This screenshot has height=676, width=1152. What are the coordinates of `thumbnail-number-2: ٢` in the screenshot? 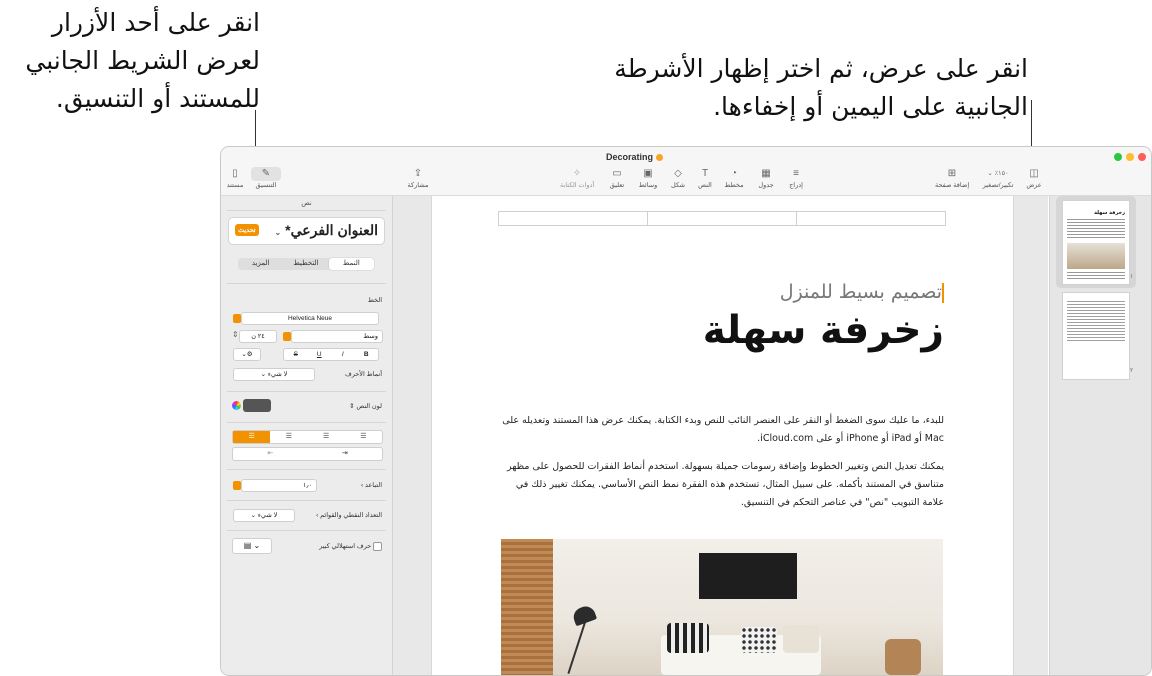 It's located at (1132, 370).